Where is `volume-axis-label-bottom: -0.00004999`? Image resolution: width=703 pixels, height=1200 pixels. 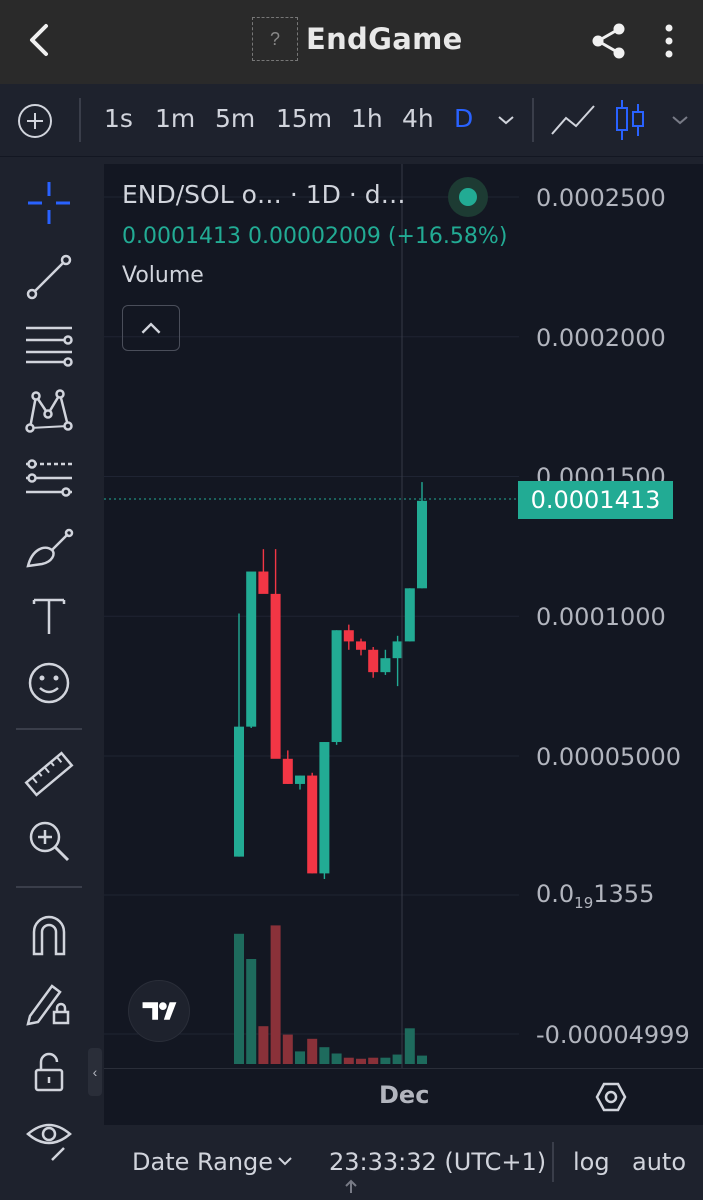 volume-axis-label-bottom: -0.00004999 is located at coordinates (613, 1035).